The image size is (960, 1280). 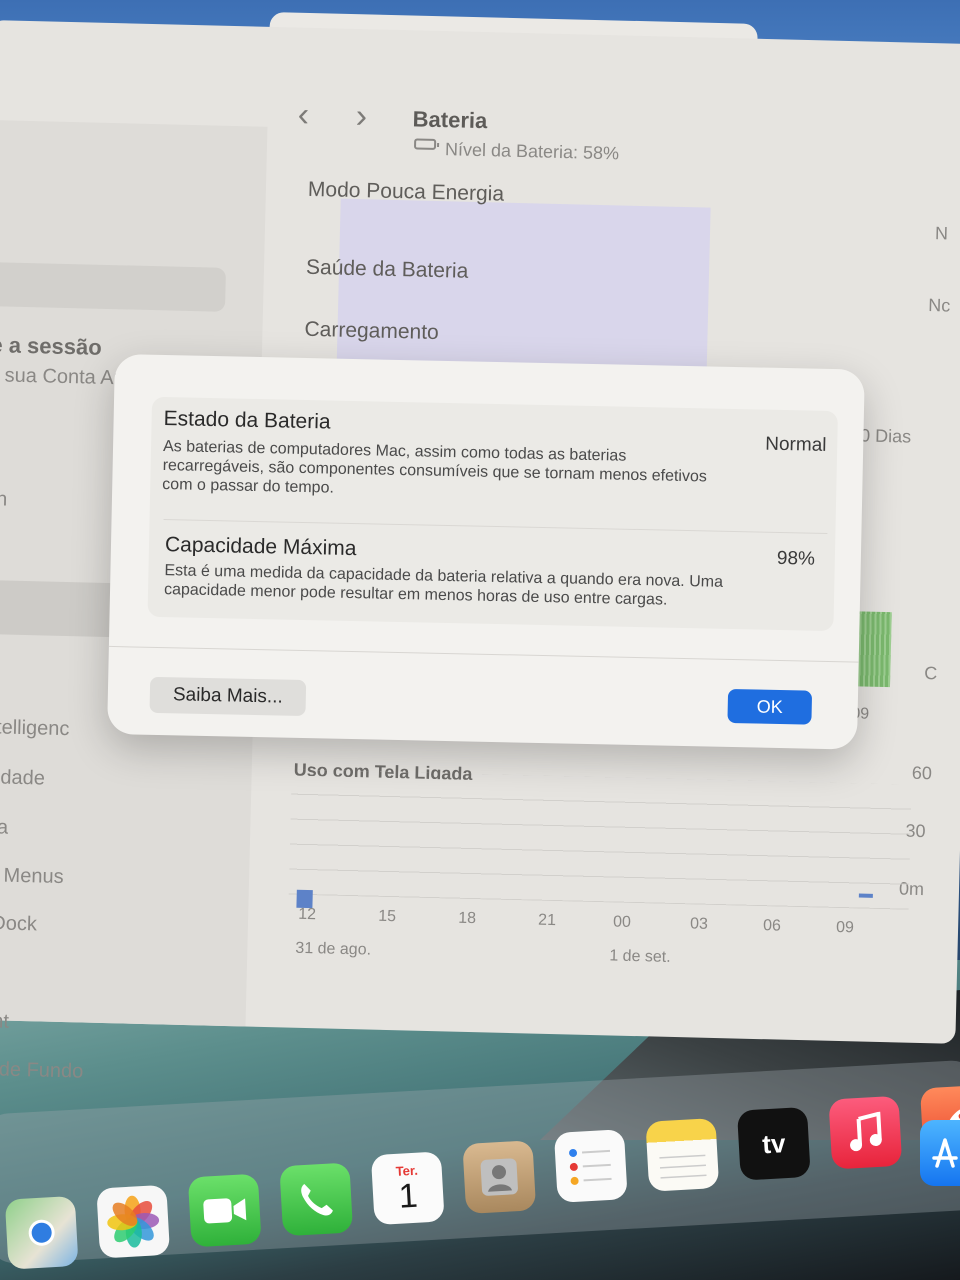 I want to click on x-tick: 18, so click(x=467, y=918).